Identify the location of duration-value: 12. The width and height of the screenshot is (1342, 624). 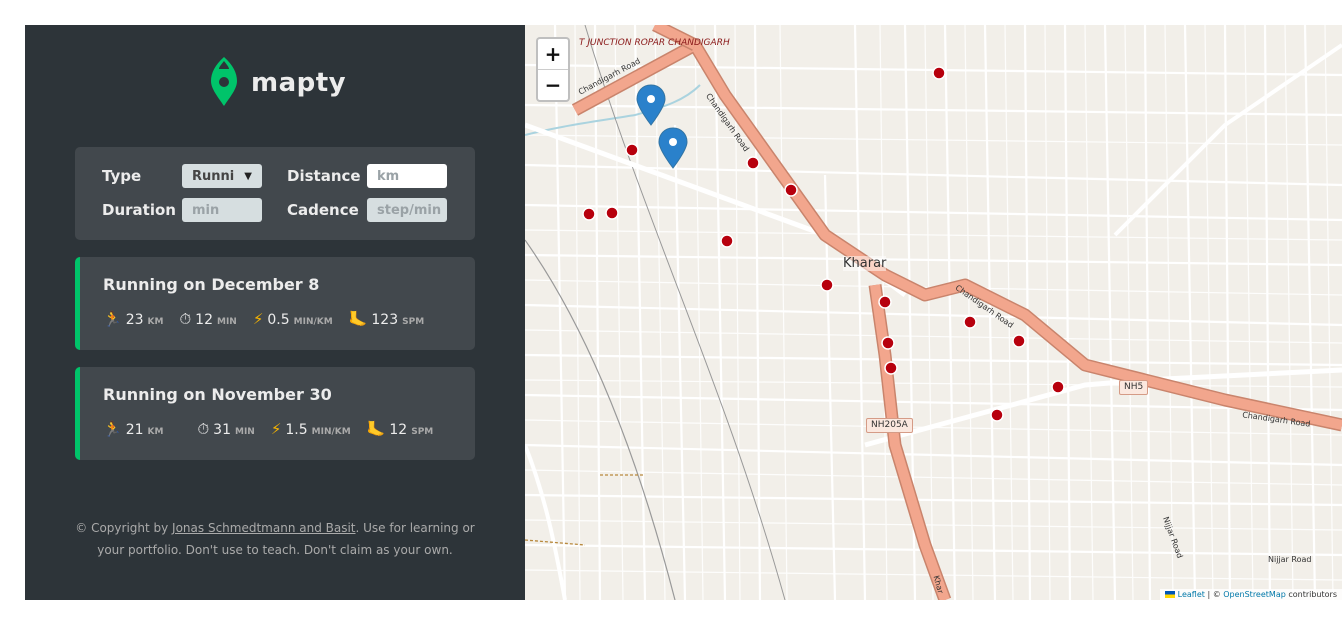
(204, 320).